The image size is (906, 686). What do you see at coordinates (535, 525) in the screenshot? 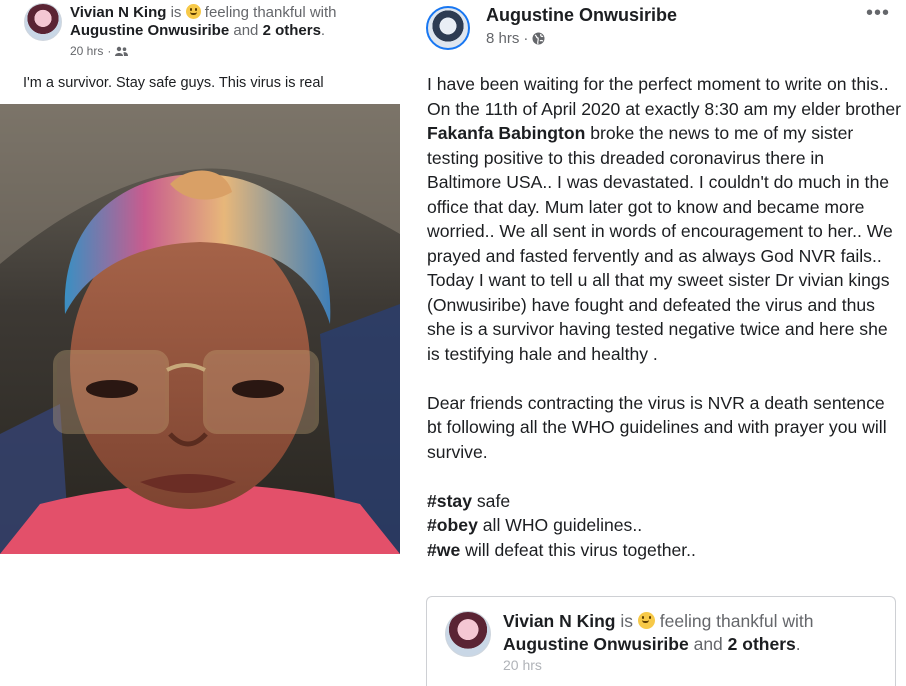
I see `hashtag-line: #obey all WHO guidelines..` at bounding box center [535, 525].